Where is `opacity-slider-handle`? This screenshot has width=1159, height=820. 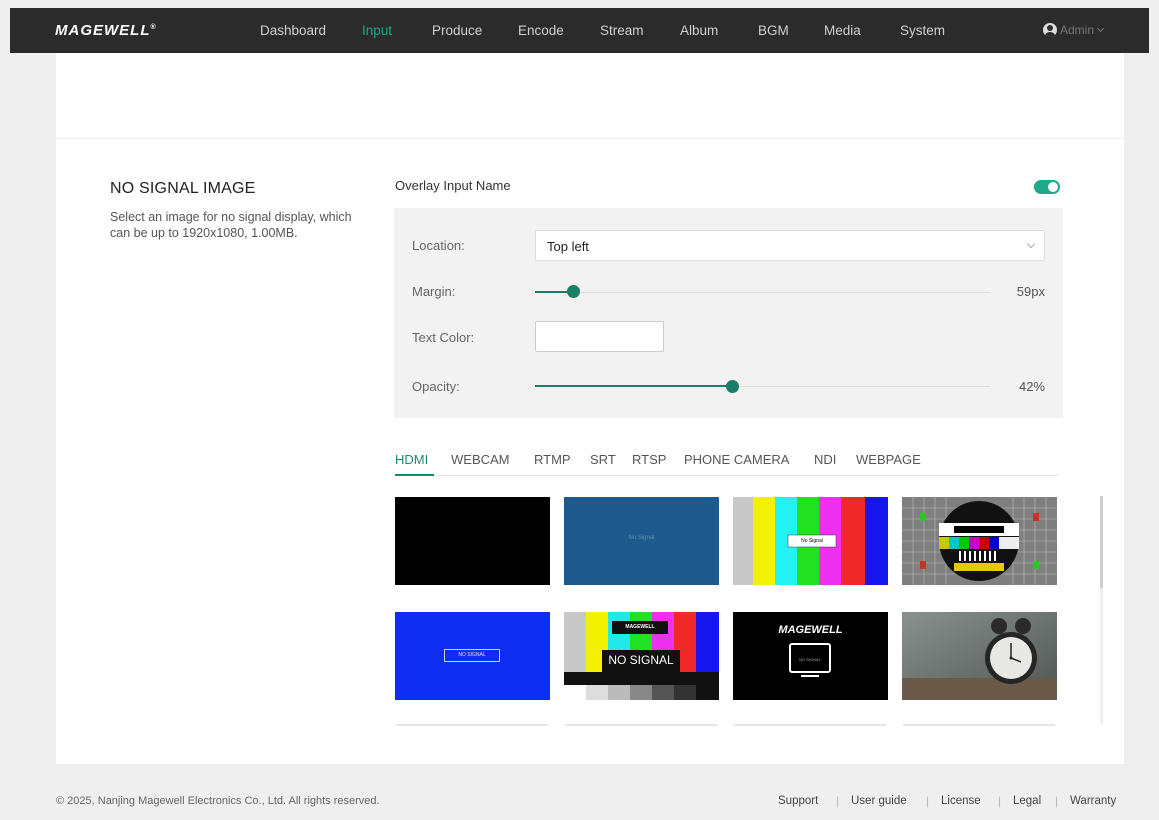 opacity-slider-handle is located at coordinates (732, 386).